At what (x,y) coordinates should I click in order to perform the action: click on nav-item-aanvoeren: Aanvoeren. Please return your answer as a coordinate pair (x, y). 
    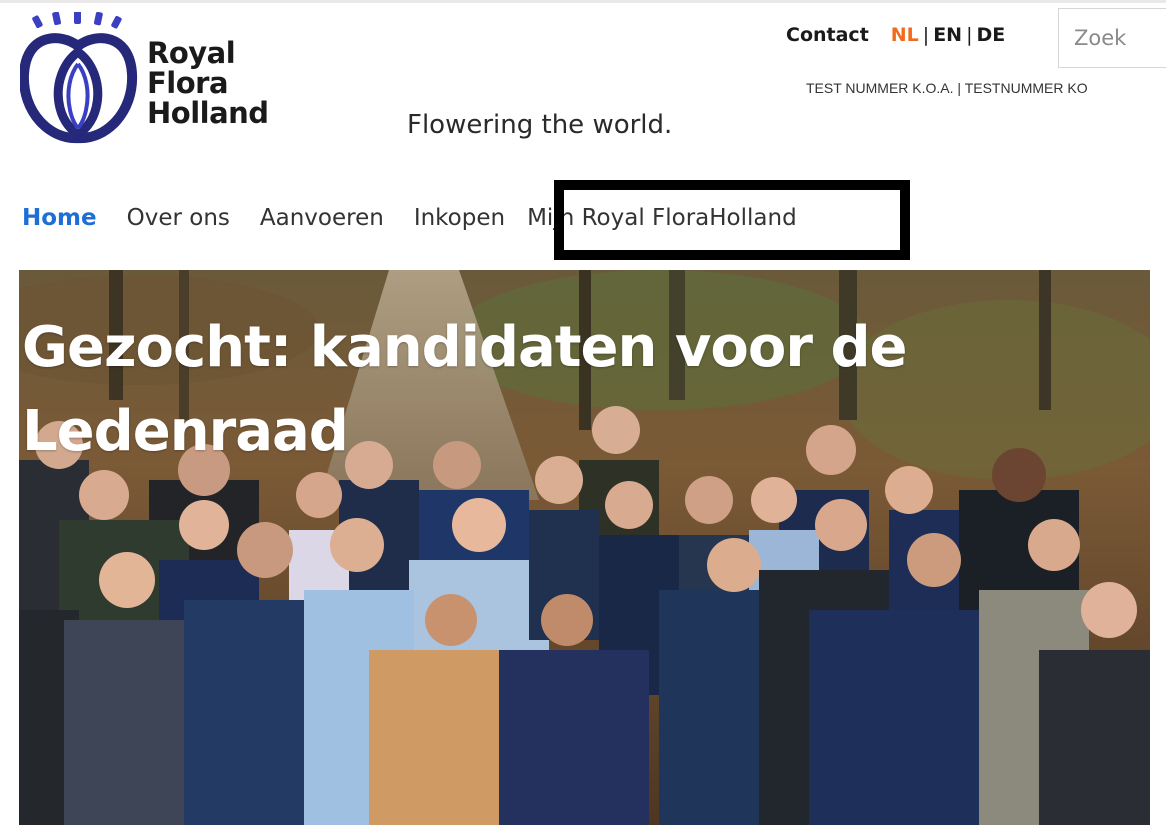
    Looking at the image, I should click on (322, 218).